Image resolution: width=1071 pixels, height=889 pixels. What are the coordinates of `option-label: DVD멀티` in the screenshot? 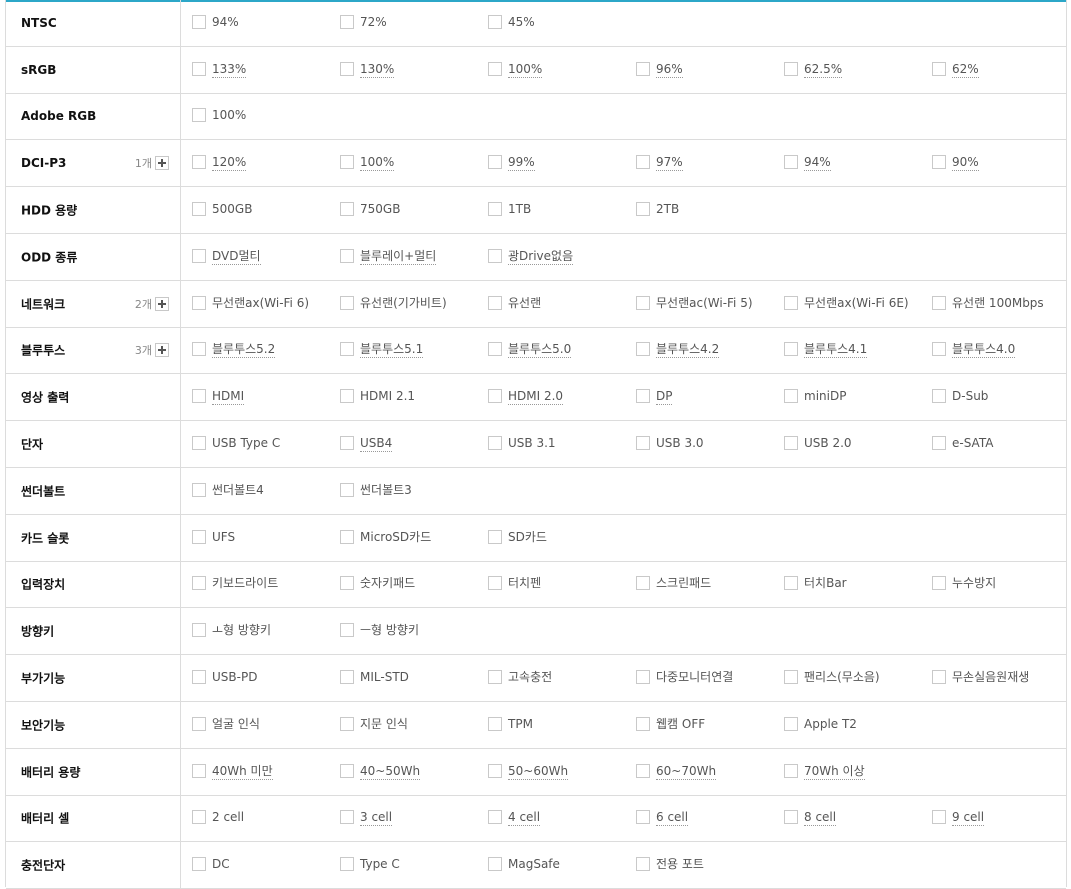 It's located at (236, 257).